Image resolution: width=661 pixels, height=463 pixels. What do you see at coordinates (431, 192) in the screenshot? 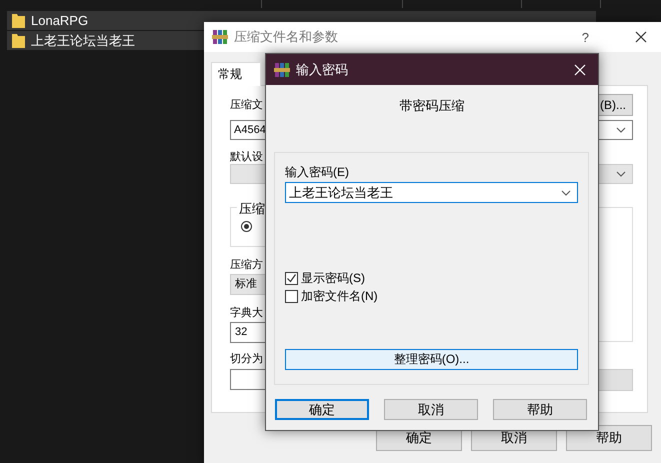
I see `password-field: 上老王论坛当老王` at bounding box center [431, 192].